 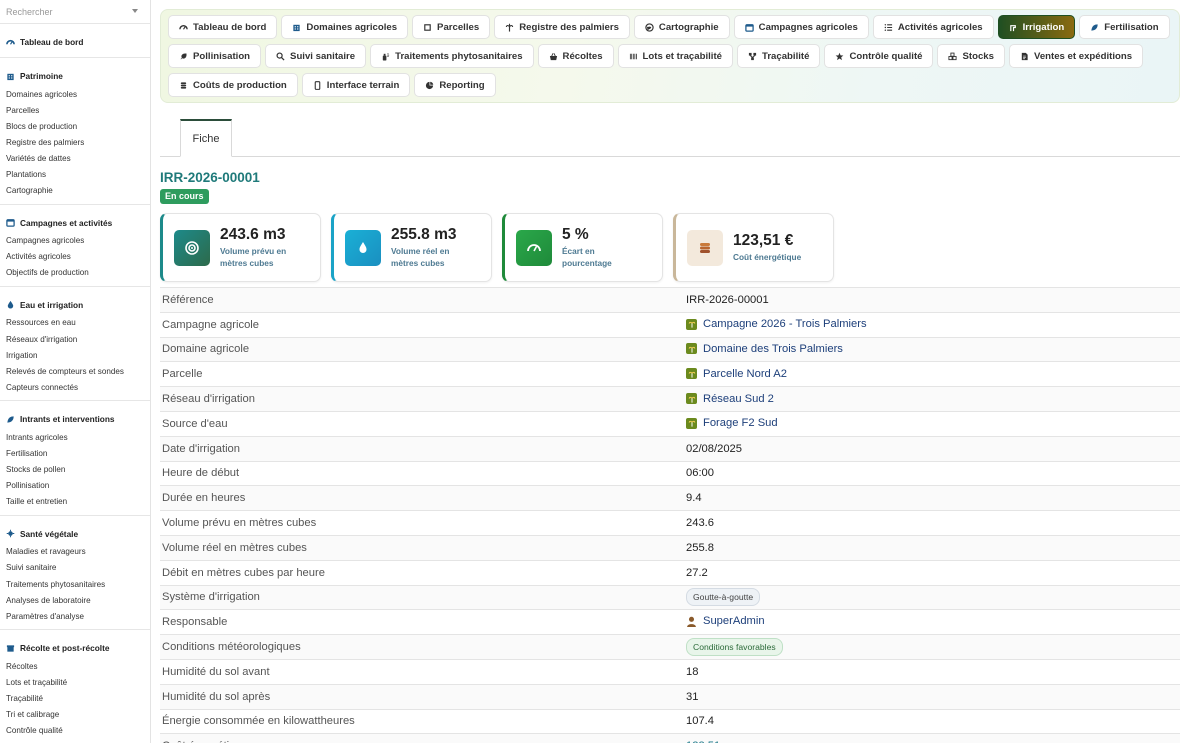 What do you see at coordinates (233, 85) in the screenshot?
I see `nav-button: Coûts de production` at bounding box center [233, 85].